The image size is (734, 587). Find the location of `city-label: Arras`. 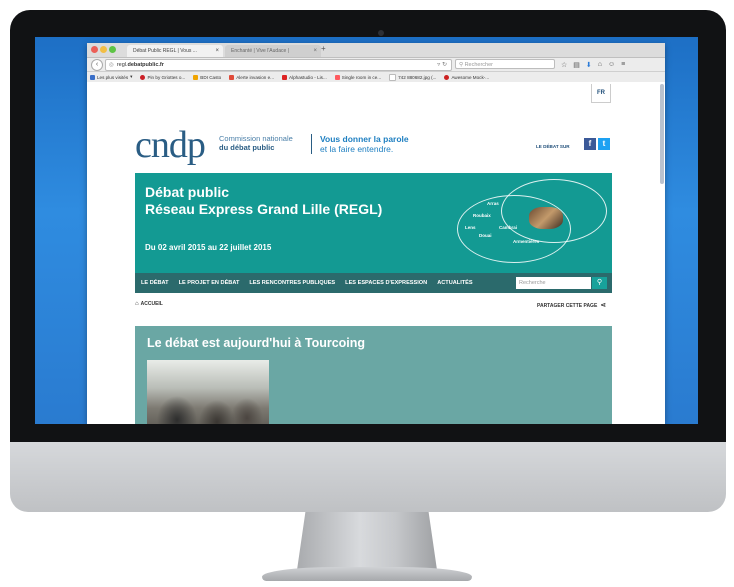

city-label: Arras is located at coordinates (493, 203).